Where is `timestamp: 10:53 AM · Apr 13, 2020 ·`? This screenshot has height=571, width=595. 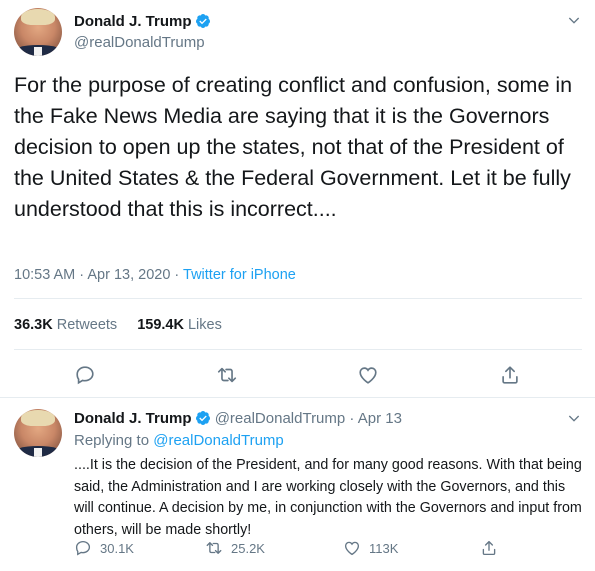
timestamp: 10:53 AM · Apr 13, 2020 · is located at coordinates (98, 275).